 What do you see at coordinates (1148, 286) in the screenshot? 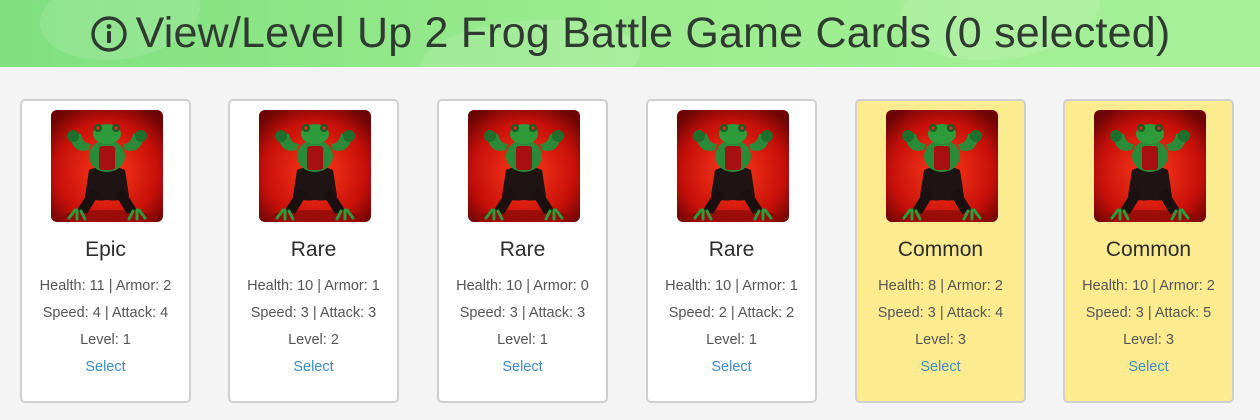
I see `card-health-armor: Health: 10 | Armor: 2` at bounding box center [1148, 286].